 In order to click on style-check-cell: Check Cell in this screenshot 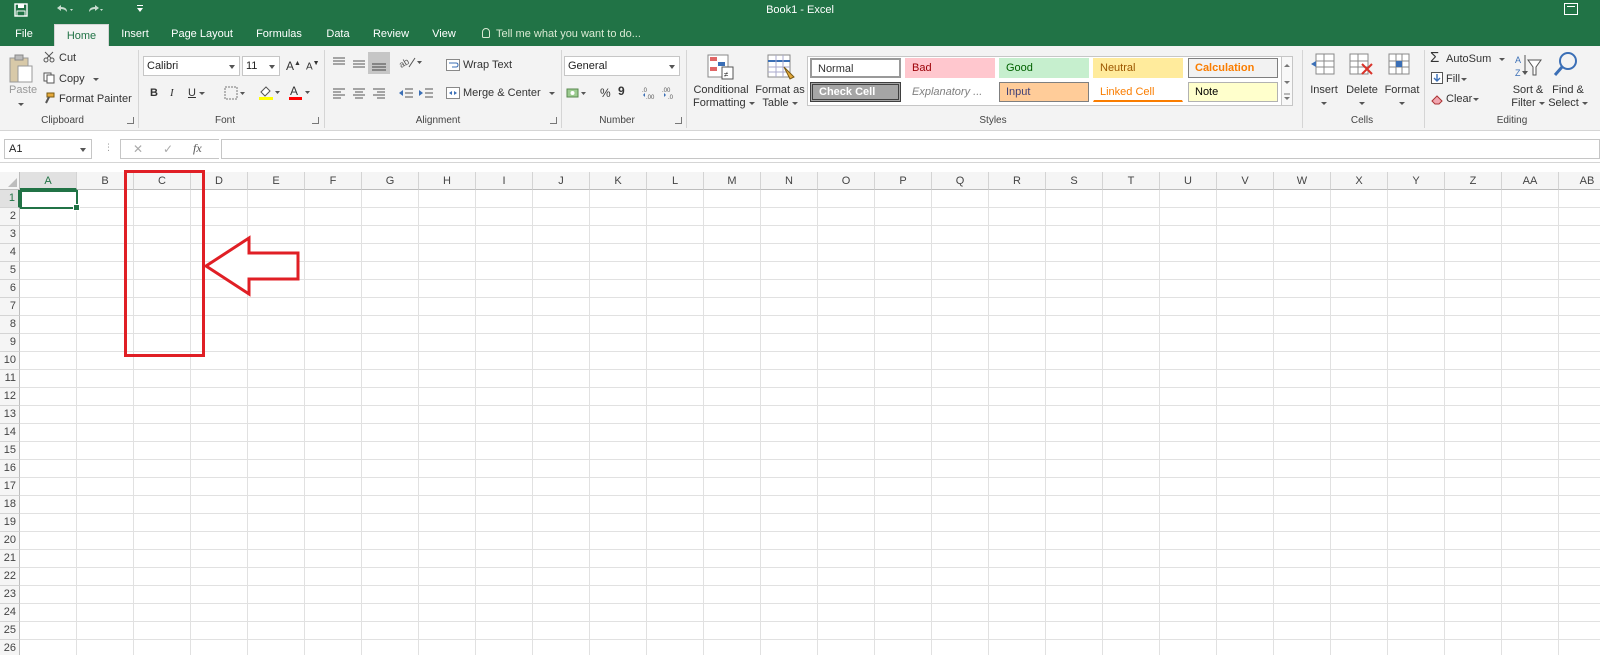, I will do `click(855, 92)`.